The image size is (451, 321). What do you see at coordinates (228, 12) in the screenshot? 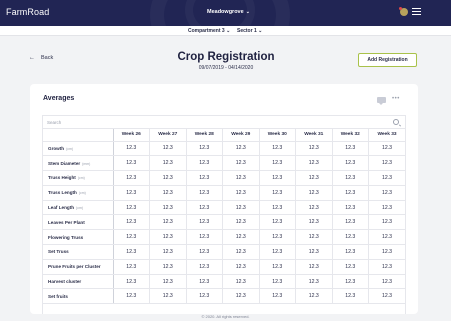
I see `location-selector: Meadowgrove ⌄` at bounding box center [228, 12].